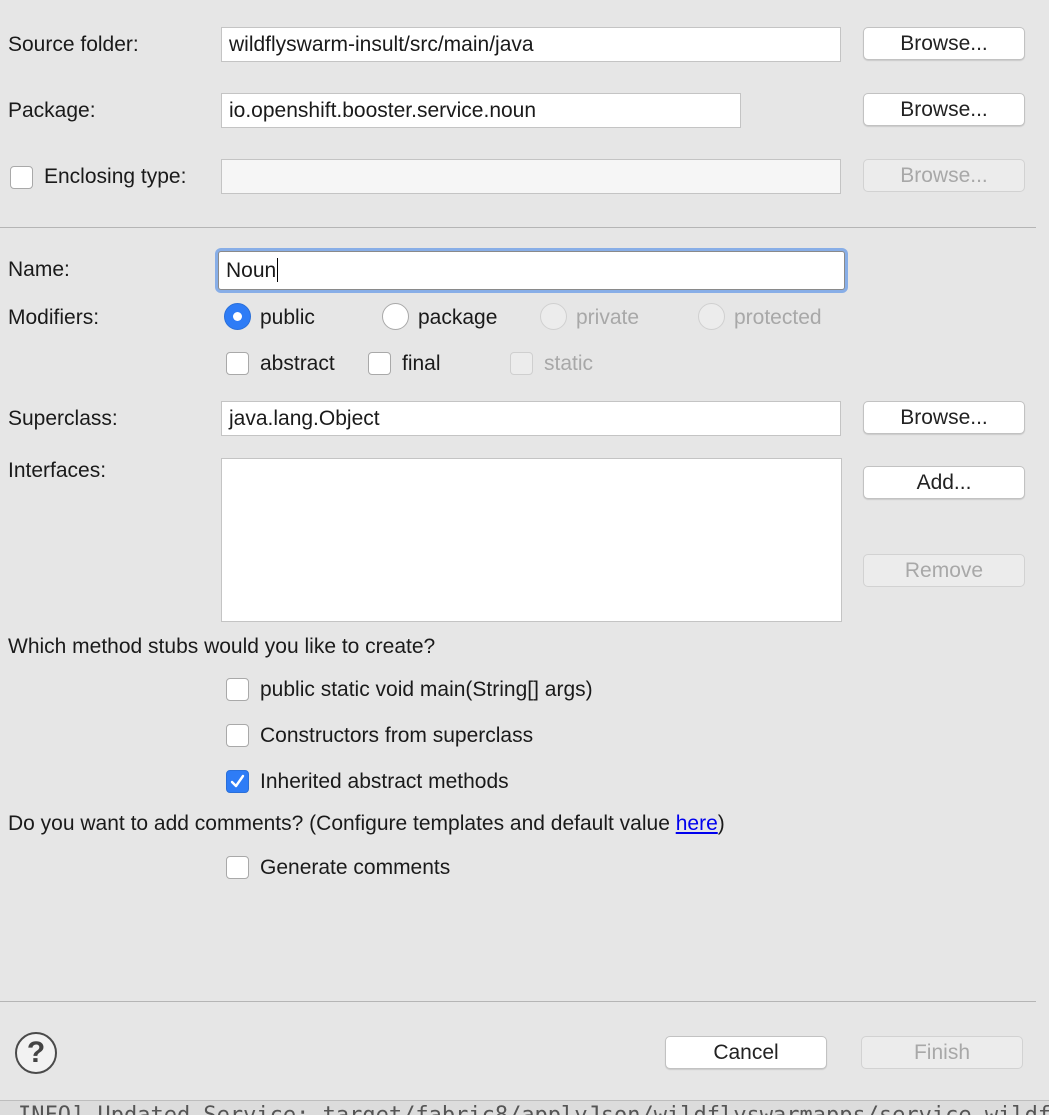  Describe the element at coordinates (569, 363) in the screenshot. I see `modifier-static-label: static` at that location.